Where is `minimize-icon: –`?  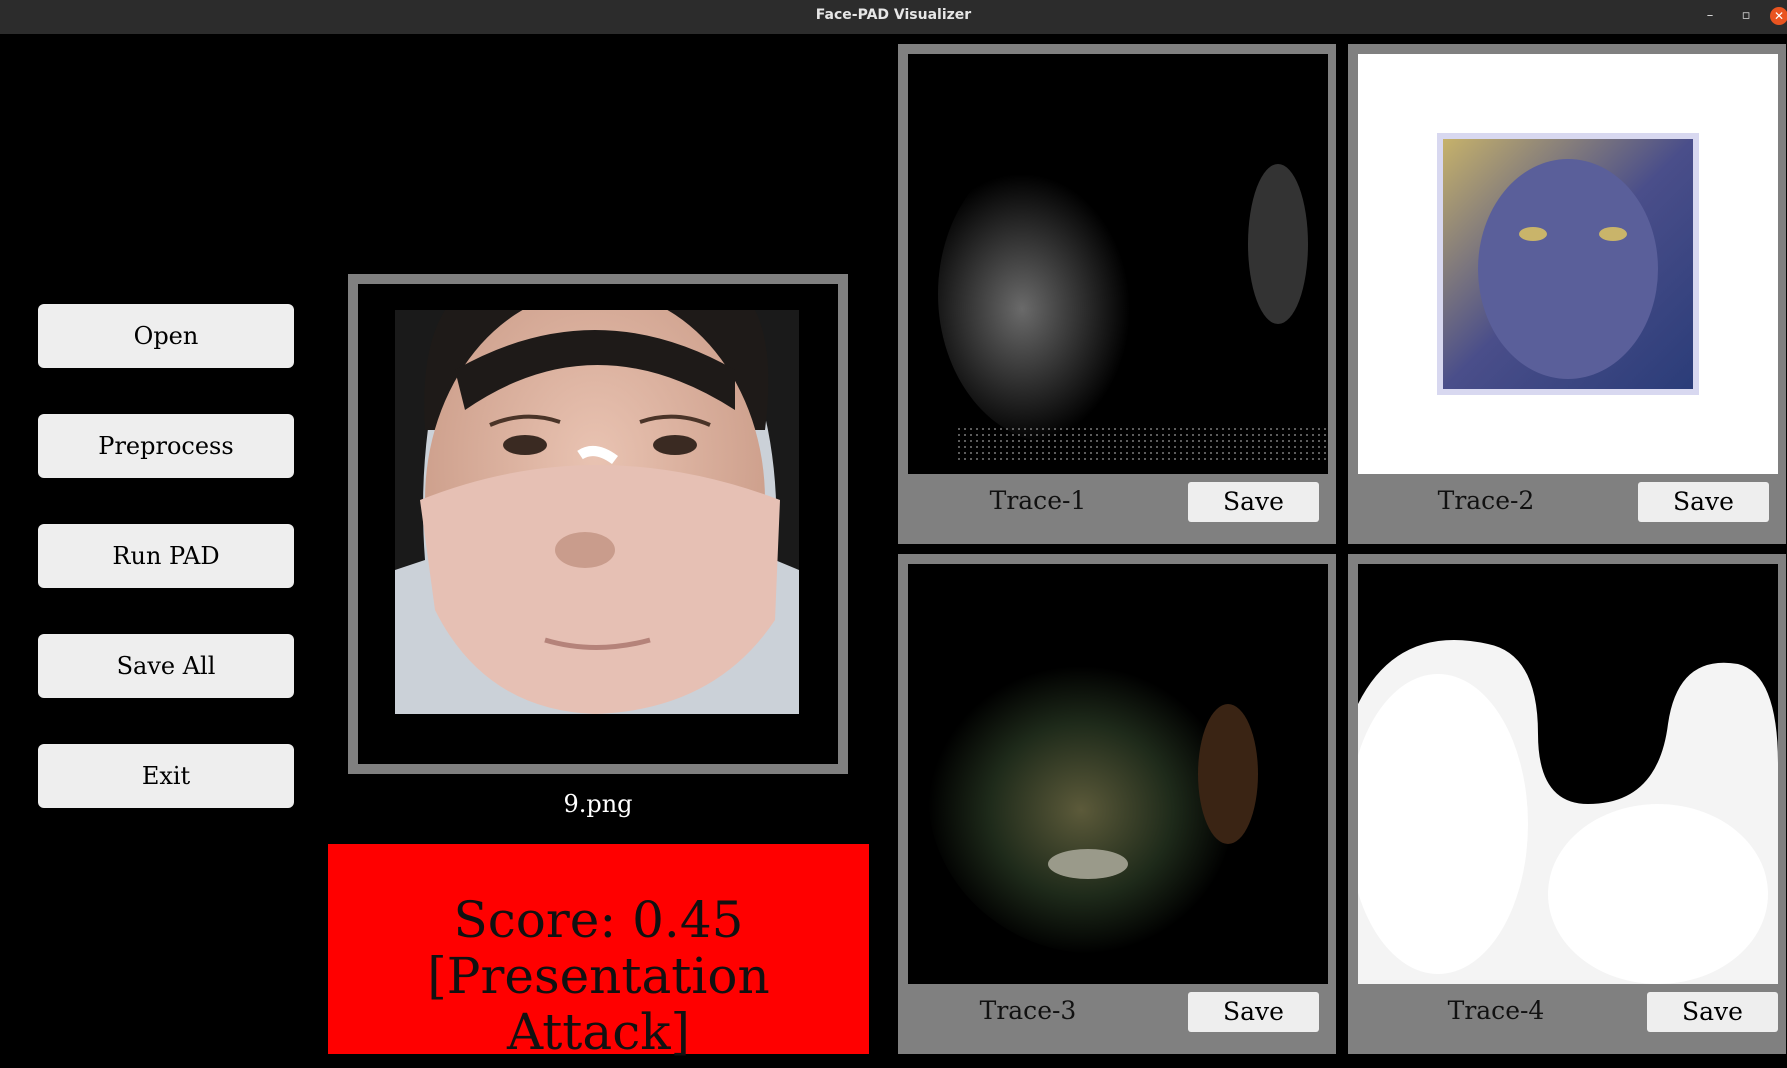
minimize-icon: – is located at coordinates (1710, 16).